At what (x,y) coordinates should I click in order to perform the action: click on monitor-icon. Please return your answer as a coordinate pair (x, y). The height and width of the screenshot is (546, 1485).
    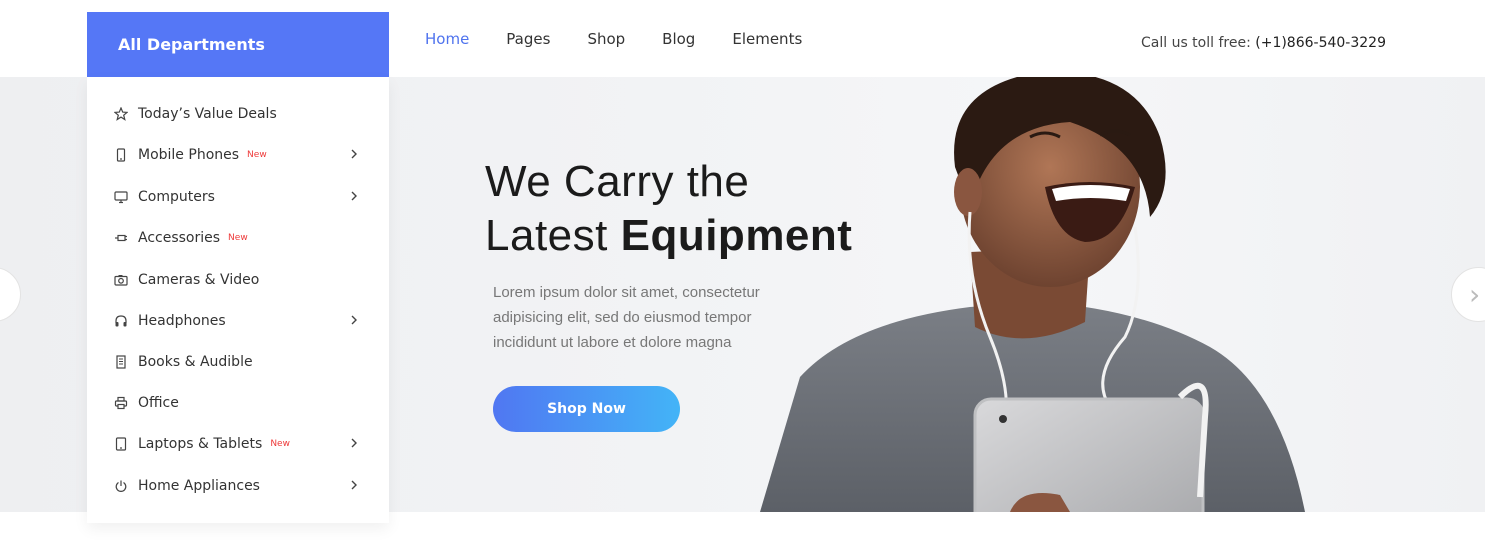
    Looking at the image, I should click on (121, 197).